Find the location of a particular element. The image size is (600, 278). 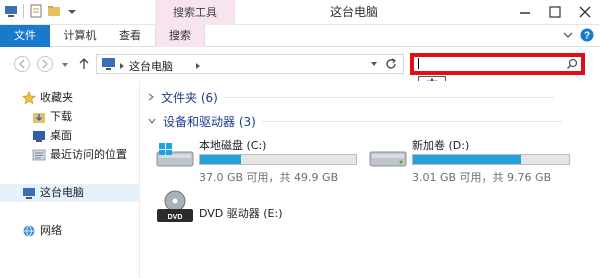

dvd-drive-icon: DVD is located at coordinates (175, 207).